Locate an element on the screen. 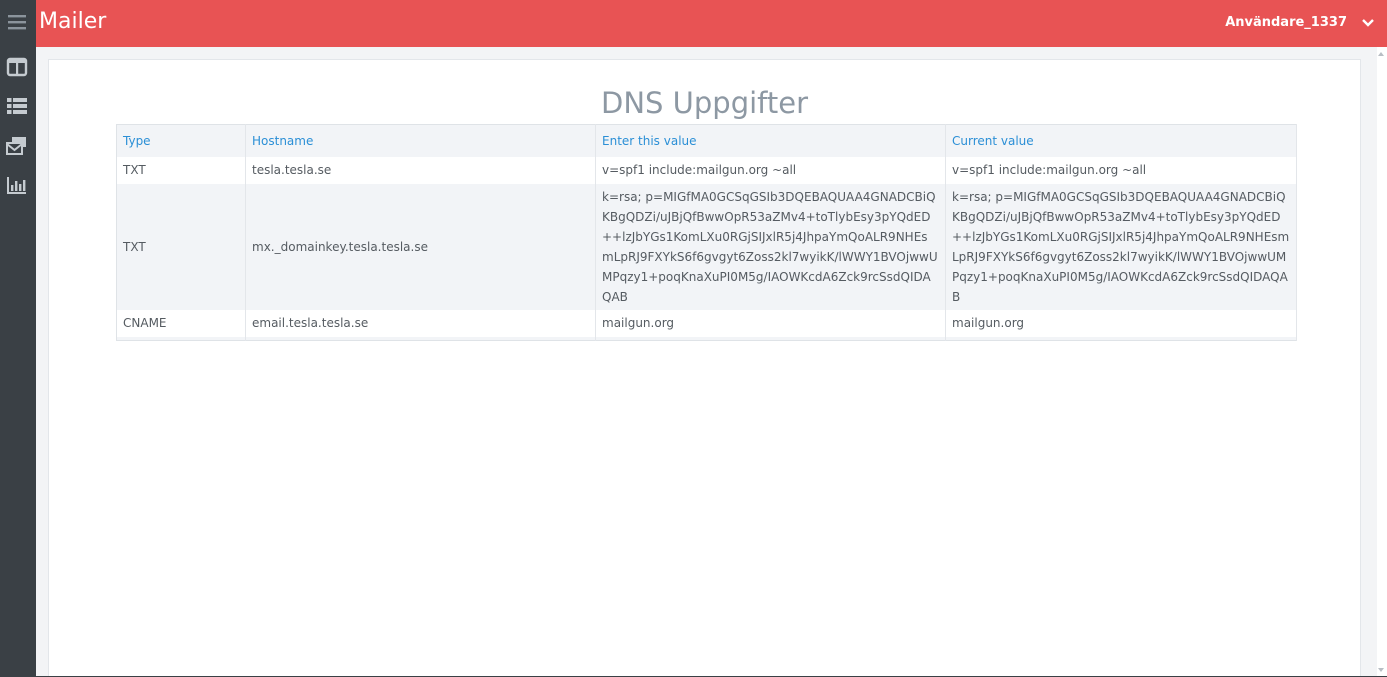 The image size is (1387, 677). cell-enter-value: mailgun.org is located at coordinates (770, 323).